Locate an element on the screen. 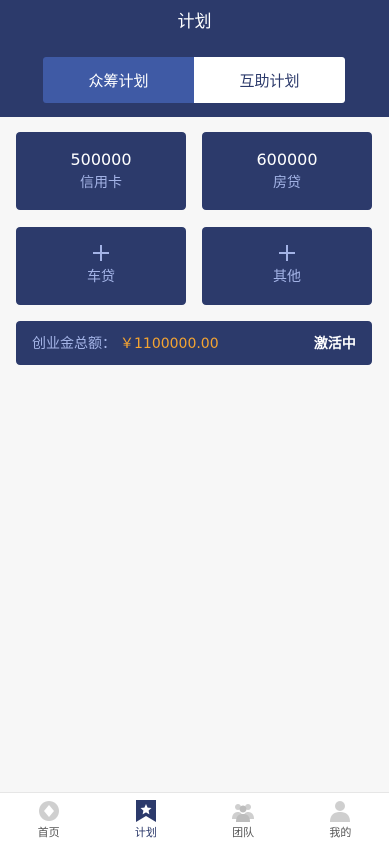 This screenshot has height=842, width=389. card-label: 房贷 is located at coordinates (287, 183).